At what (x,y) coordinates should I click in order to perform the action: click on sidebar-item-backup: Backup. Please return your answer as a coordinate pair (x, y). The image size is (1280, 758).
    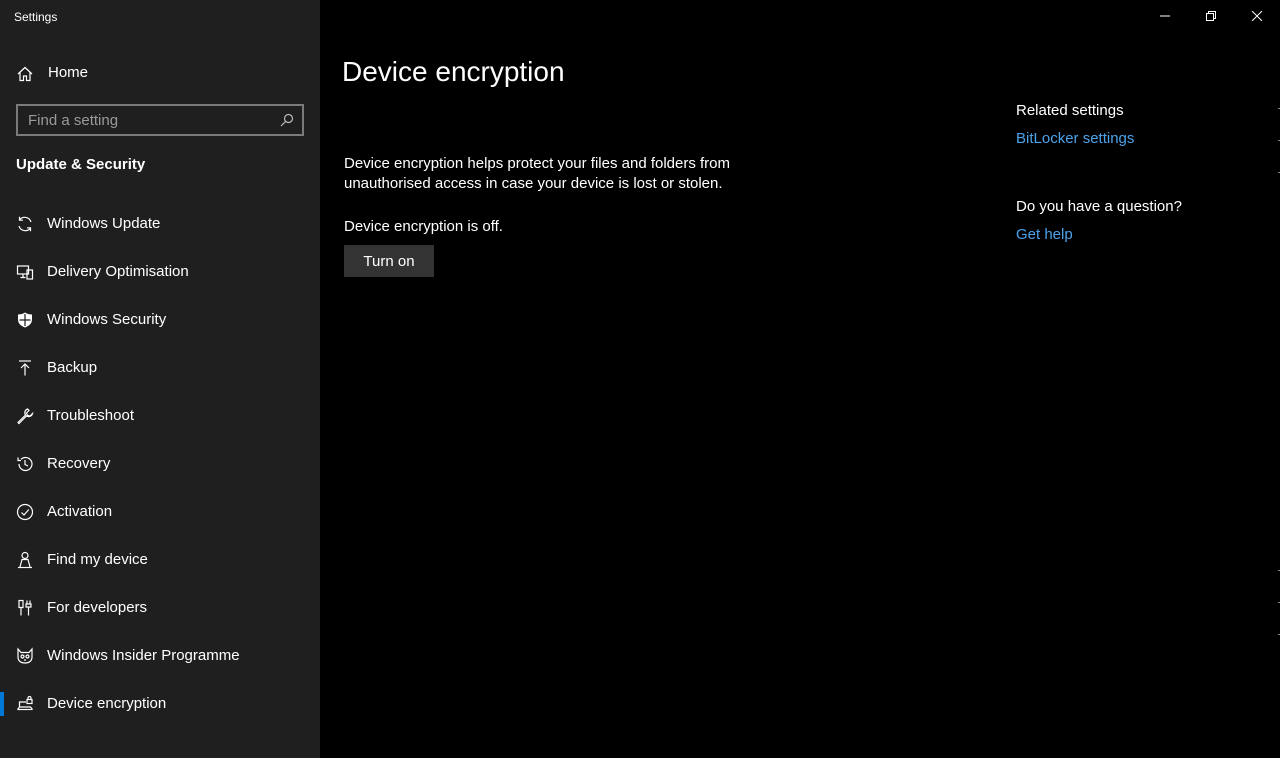
    Looking at the image, I should click on (160, 368).